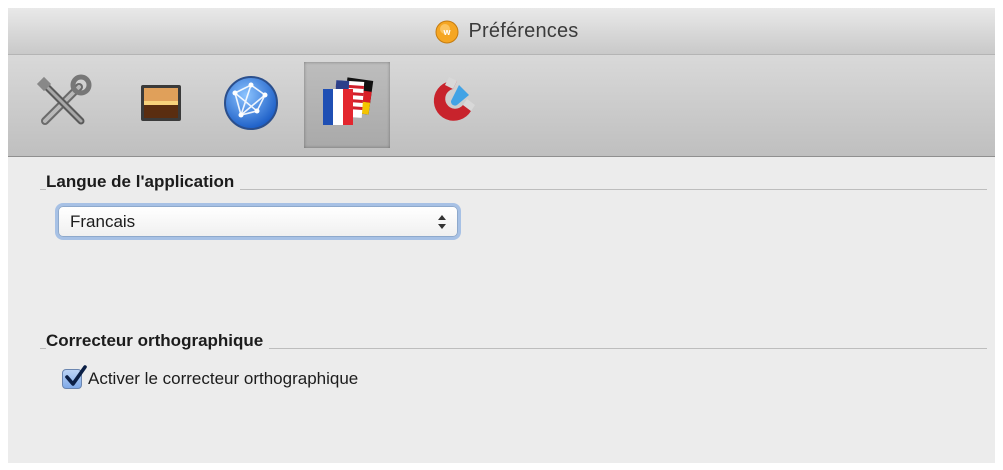 The height and width of the screenshot is (470, 1003). I want to click on spellcheck-checkbox, so click(74, 377).